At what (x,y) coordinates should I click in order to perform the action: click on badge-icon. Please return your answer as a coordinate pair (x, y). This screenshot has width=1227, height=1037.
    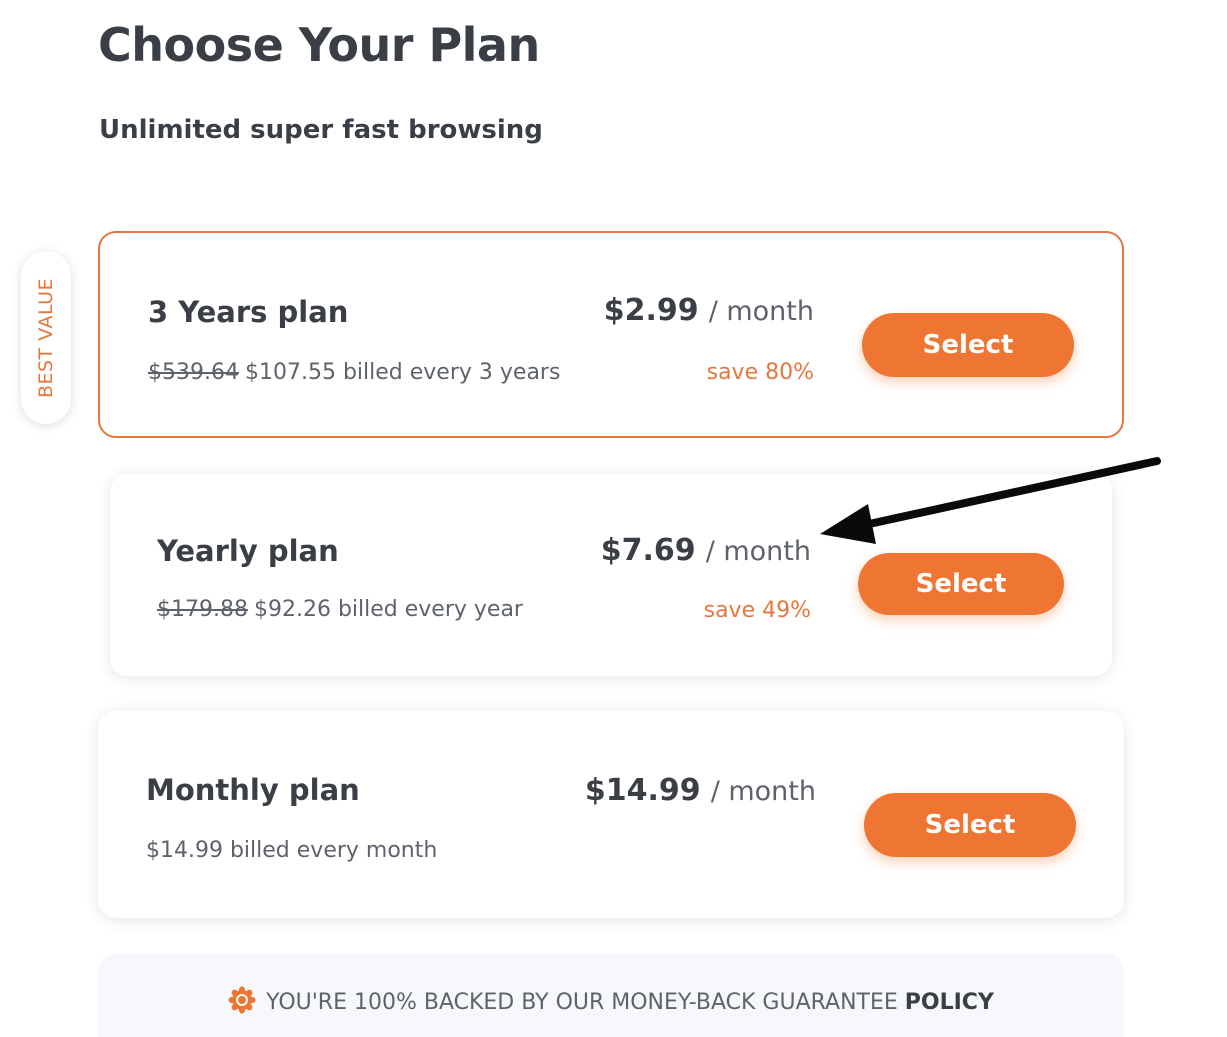
    Looking at the image, I should click on (242, 1003).